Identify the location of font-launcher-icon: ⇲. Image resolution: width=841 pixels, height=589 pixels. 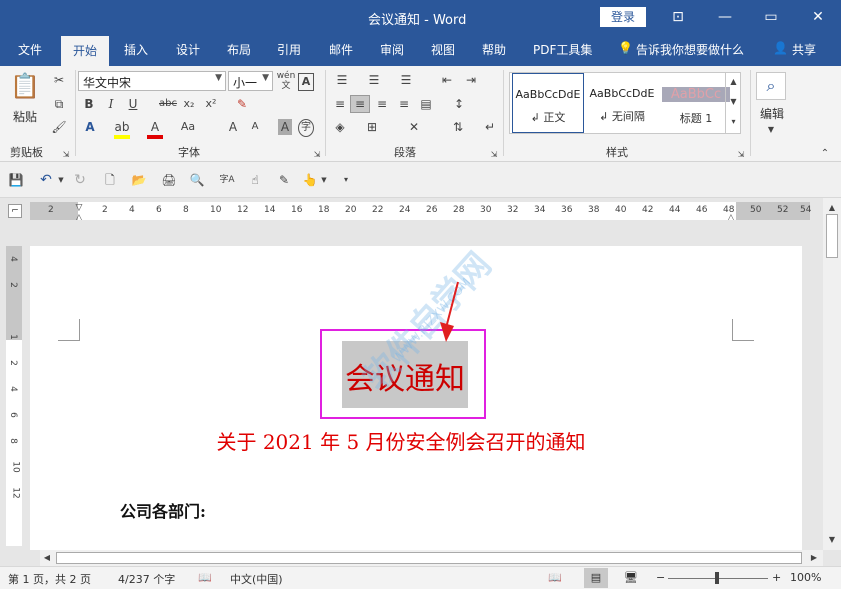
(317, 155).